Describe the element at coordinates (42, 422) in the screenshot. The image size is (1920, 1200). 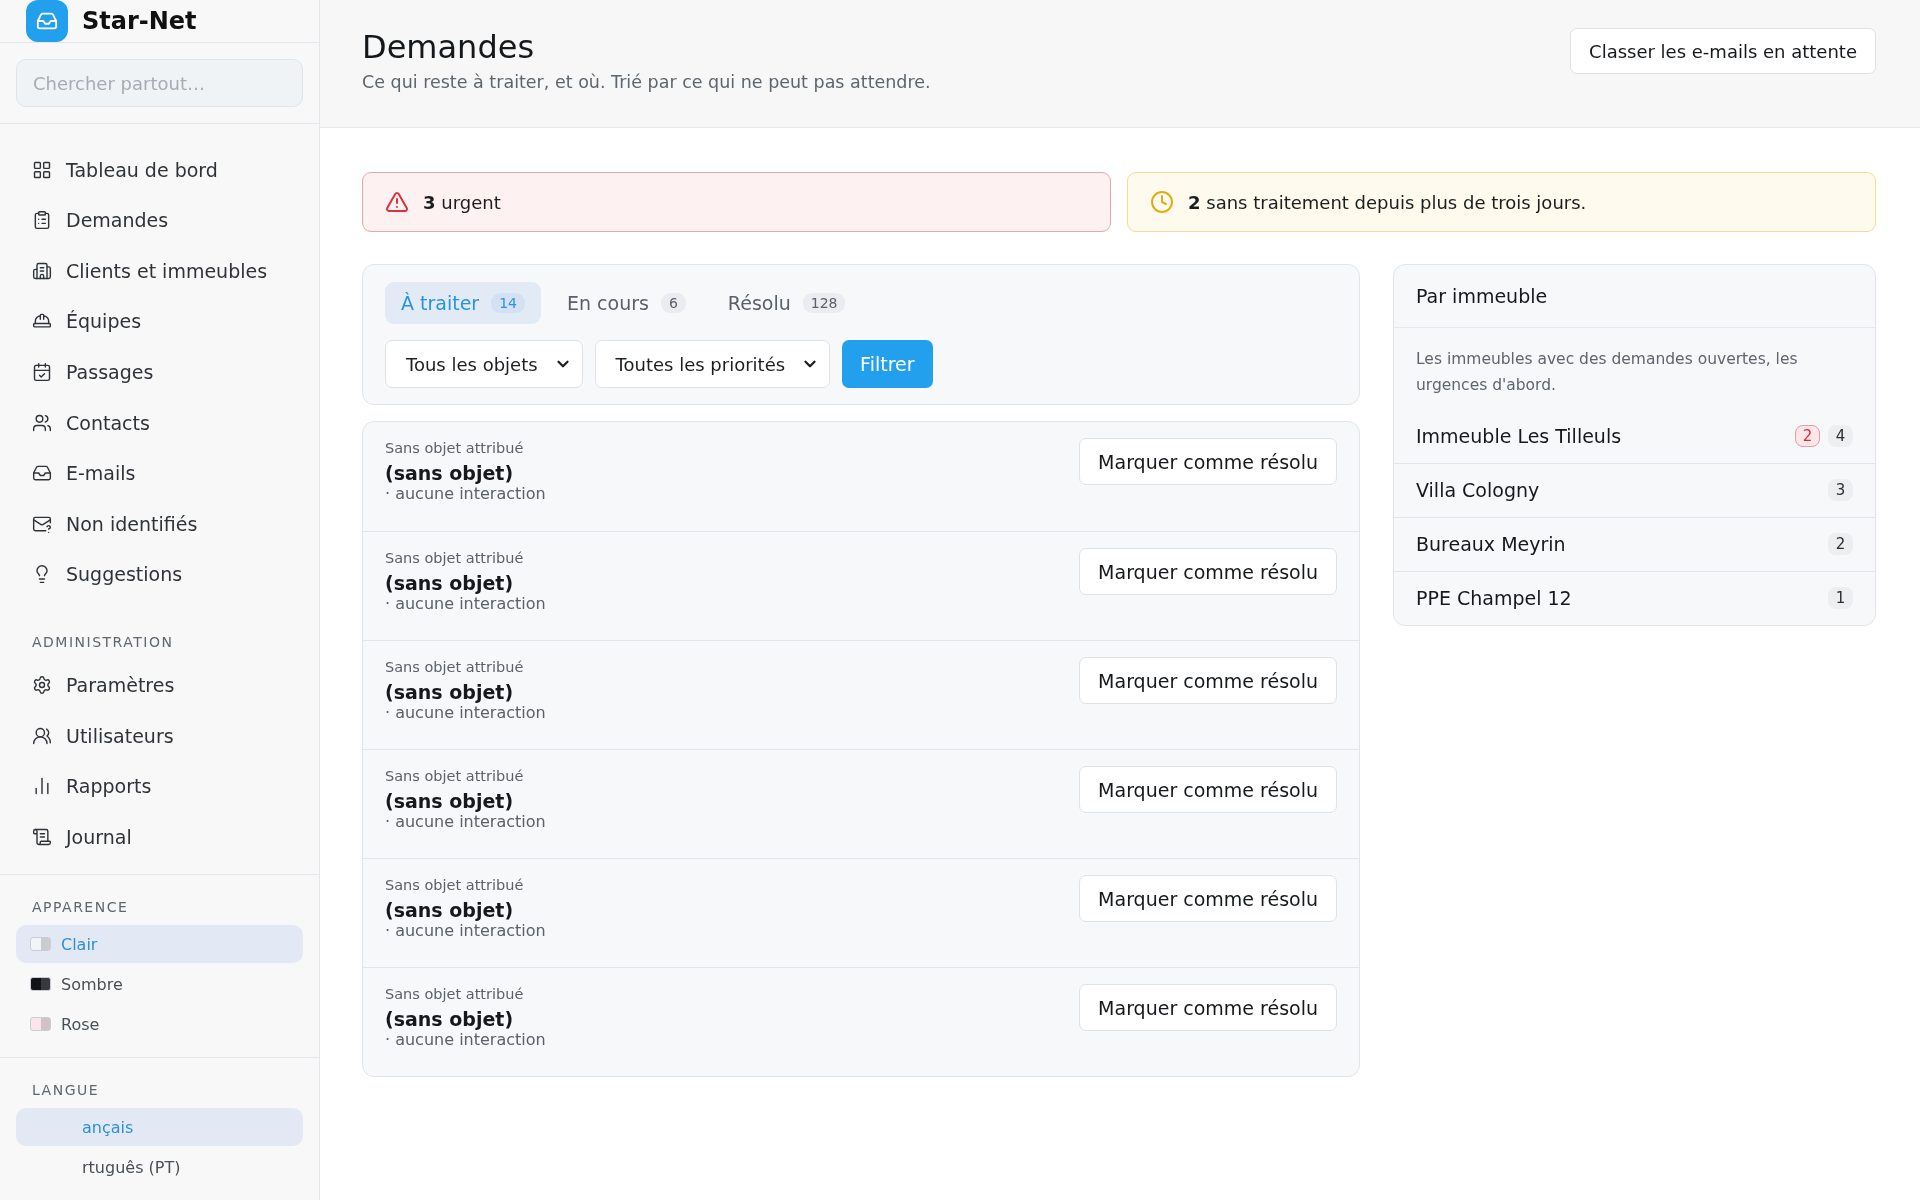
I see `contacts-icon` at that location.